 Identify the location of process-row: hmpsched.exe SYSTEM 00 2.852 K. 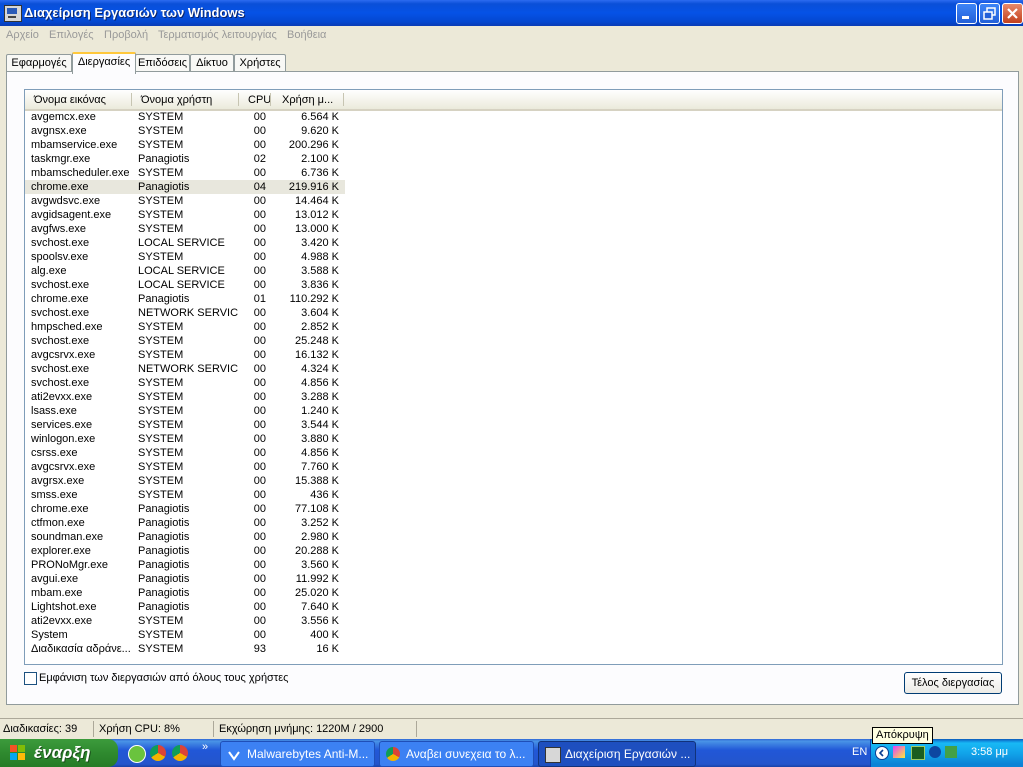
(513, 327).